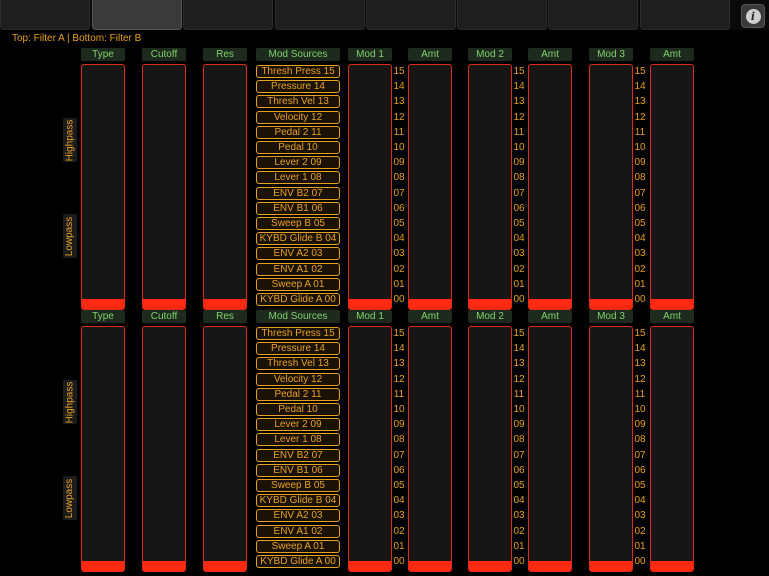 This screenshot has height=576, width=769. What do you see at coordinates (399, 299) in the screenshot?
I see `mod-index-label: 00` at bounding box center [399, 299].